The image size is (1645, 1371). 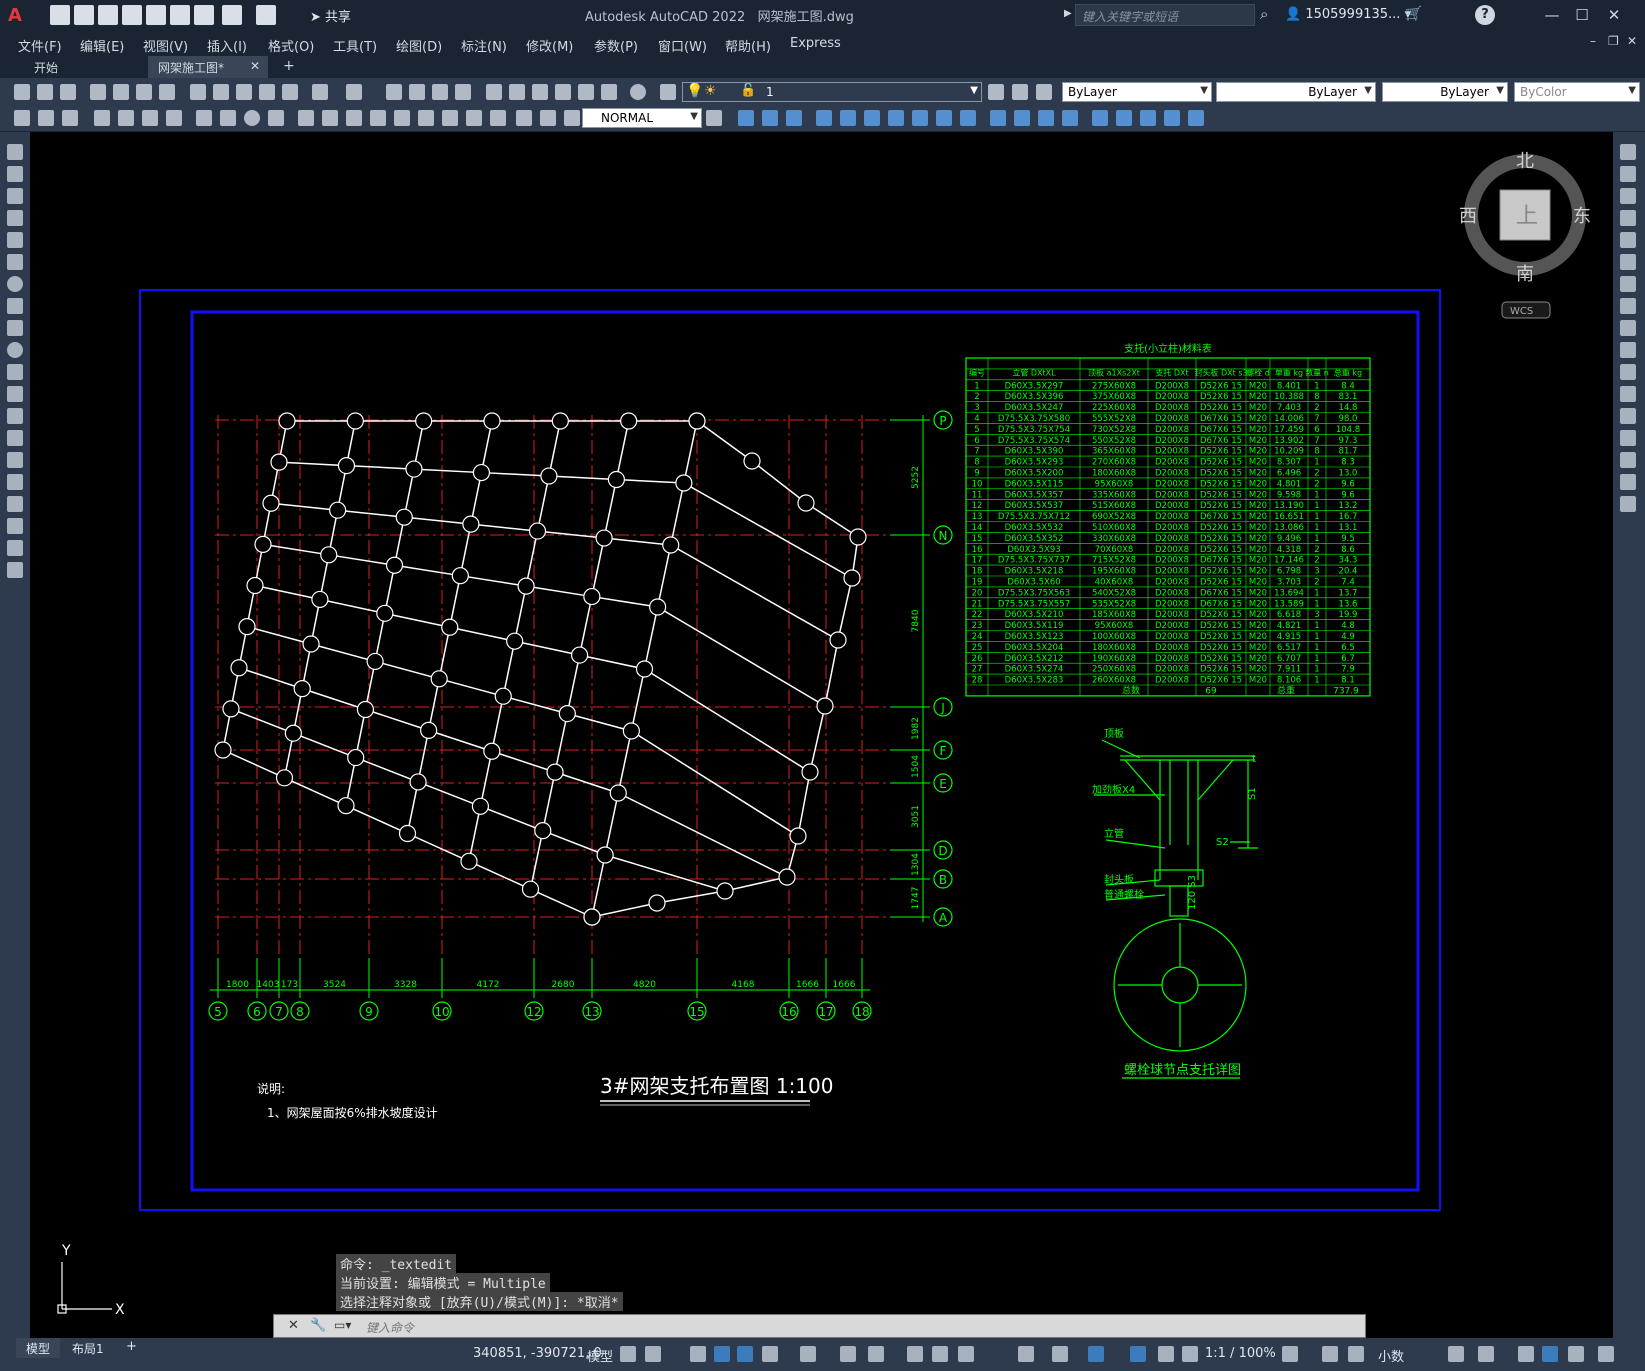 What do you see at coordinates (549, 45) in the screenshot?
I see `menu-modify: 修改(M)` at bounding box center [549, 45].